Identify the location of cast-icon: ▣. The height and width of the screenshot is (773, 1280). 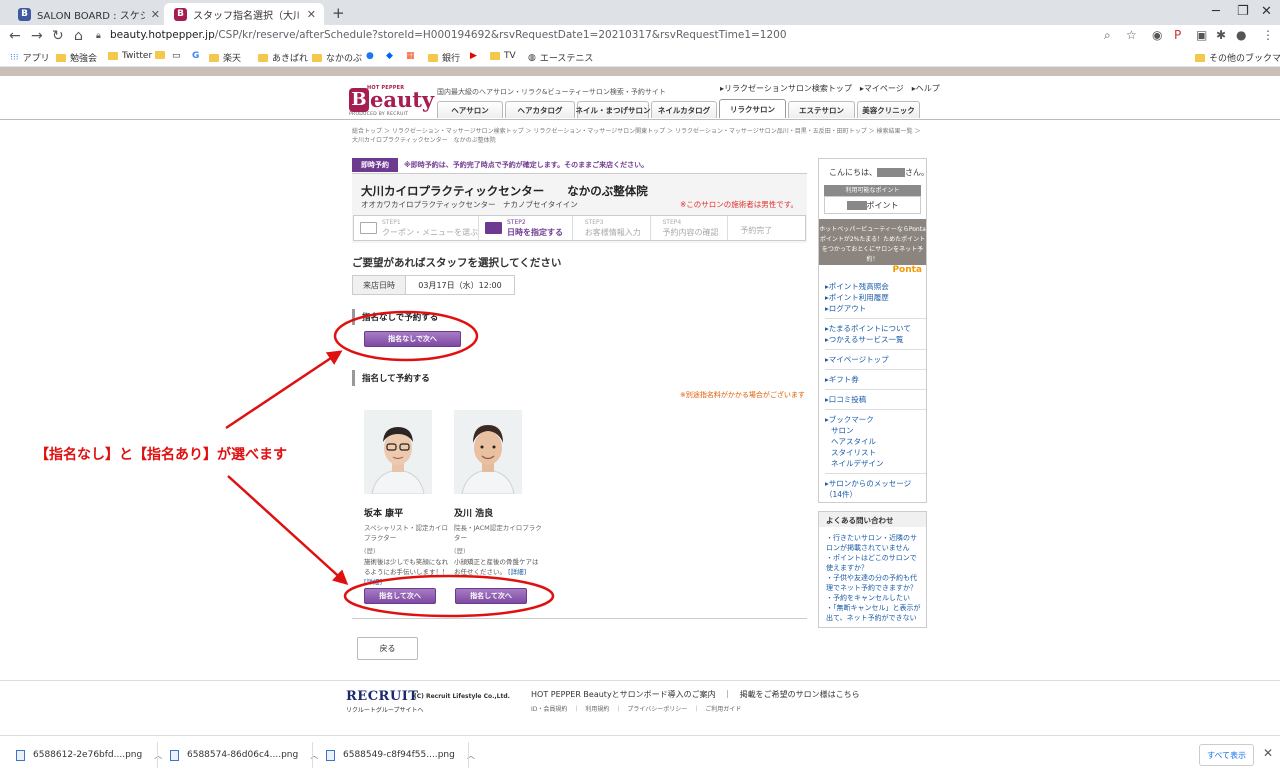
(1201, 35).